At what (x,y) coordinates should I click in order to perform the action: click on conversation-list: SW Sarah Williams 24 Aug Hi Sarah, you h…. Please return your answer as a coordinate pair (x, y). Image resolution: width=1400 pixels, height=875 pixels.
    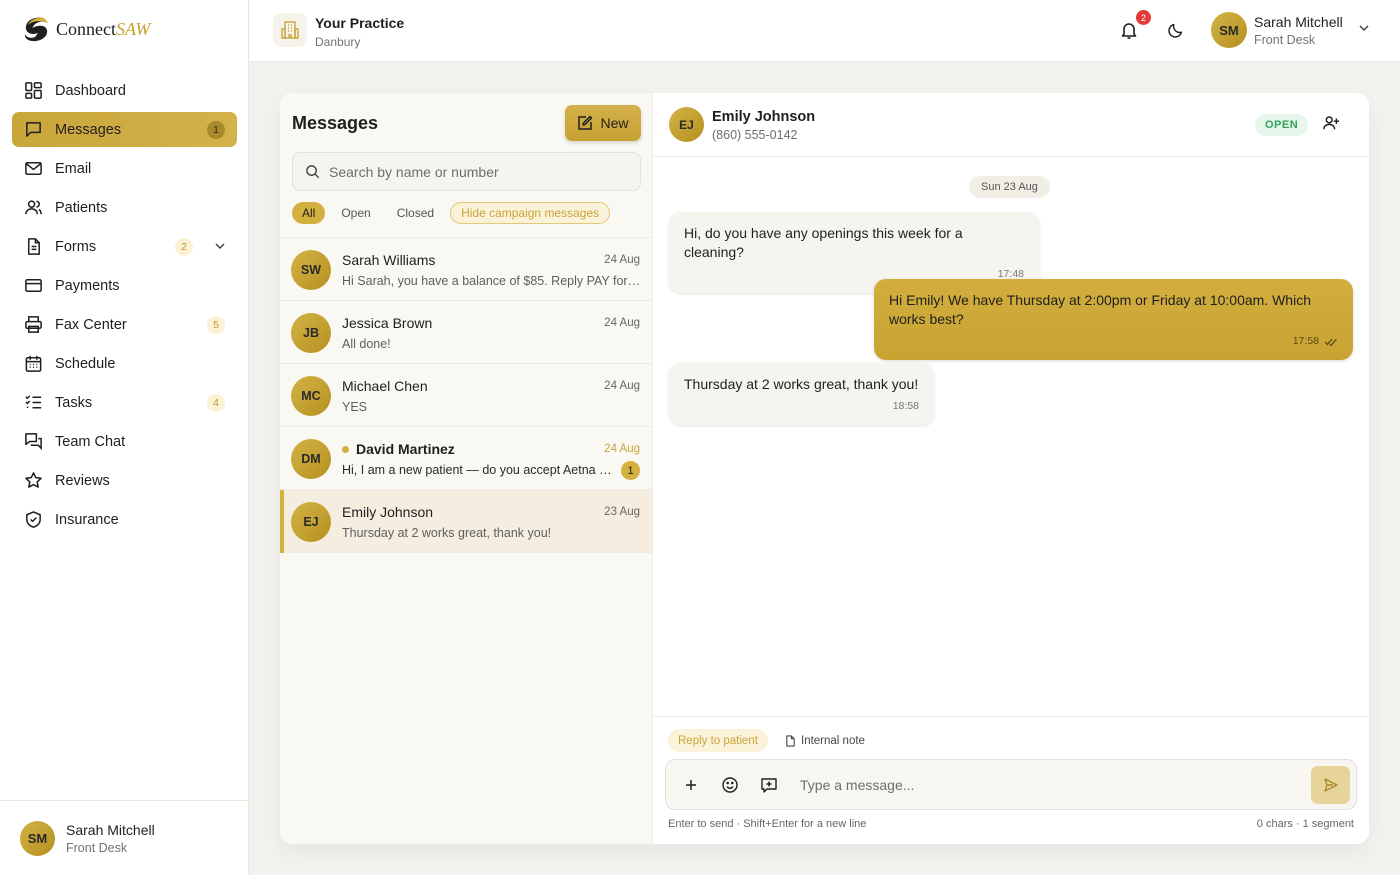
    Looking at the image, I should click on (466, 395).